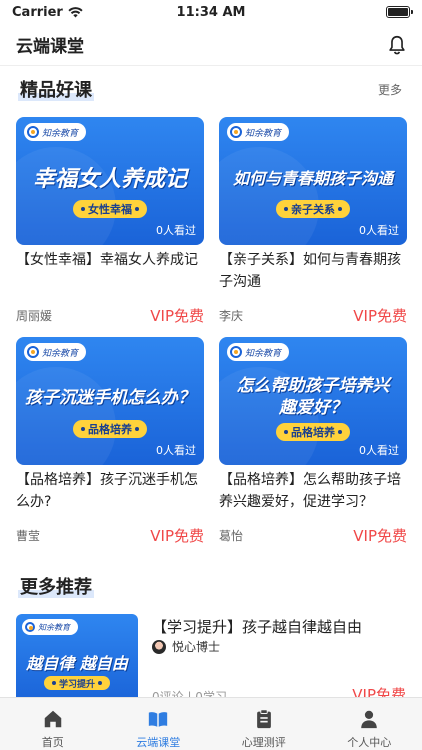 Image resolution: width=422 pixels, height=750 pixels. Describe the element at coordinates (77, 683) in the screenshot. I see `thumbnail-tag: 学习提升` at that location.